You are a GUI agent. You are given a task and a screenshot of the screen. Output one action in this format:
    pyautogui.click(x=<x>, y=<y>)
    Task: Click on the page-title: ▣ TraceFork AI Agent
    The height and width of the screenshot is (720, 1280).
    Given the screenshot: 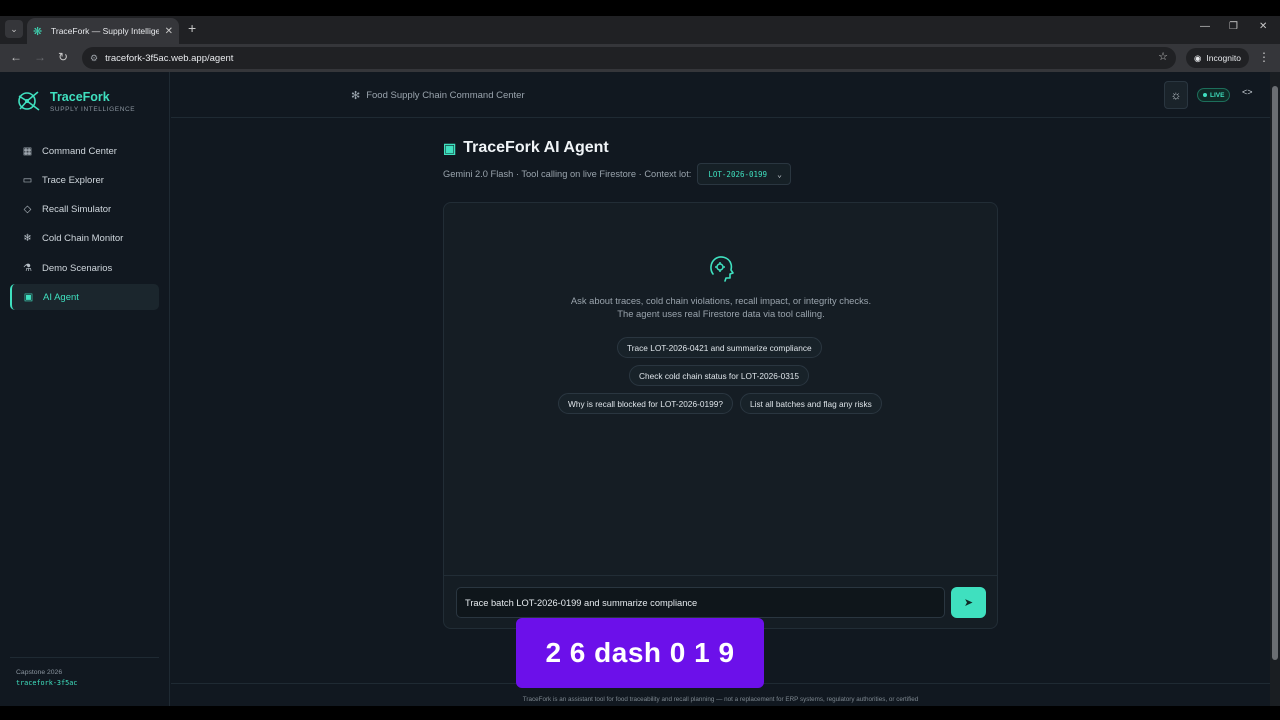 What is the action you would take?
    pyautogui.click(x=526, y=148)
    